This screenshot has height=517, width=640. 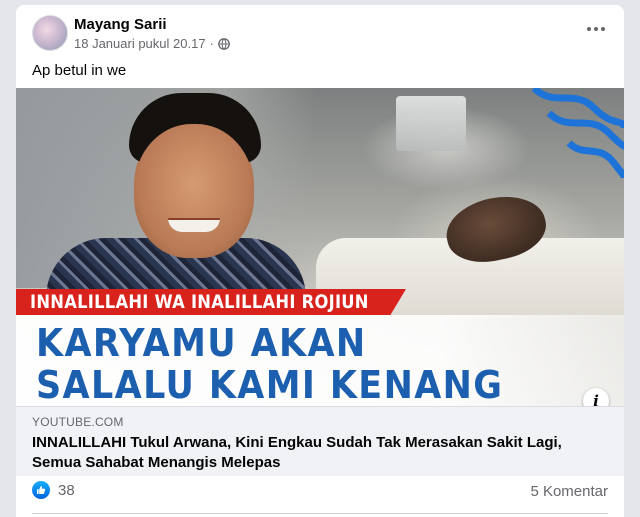 I want to click on like-icon, so click(x=41, y=490).